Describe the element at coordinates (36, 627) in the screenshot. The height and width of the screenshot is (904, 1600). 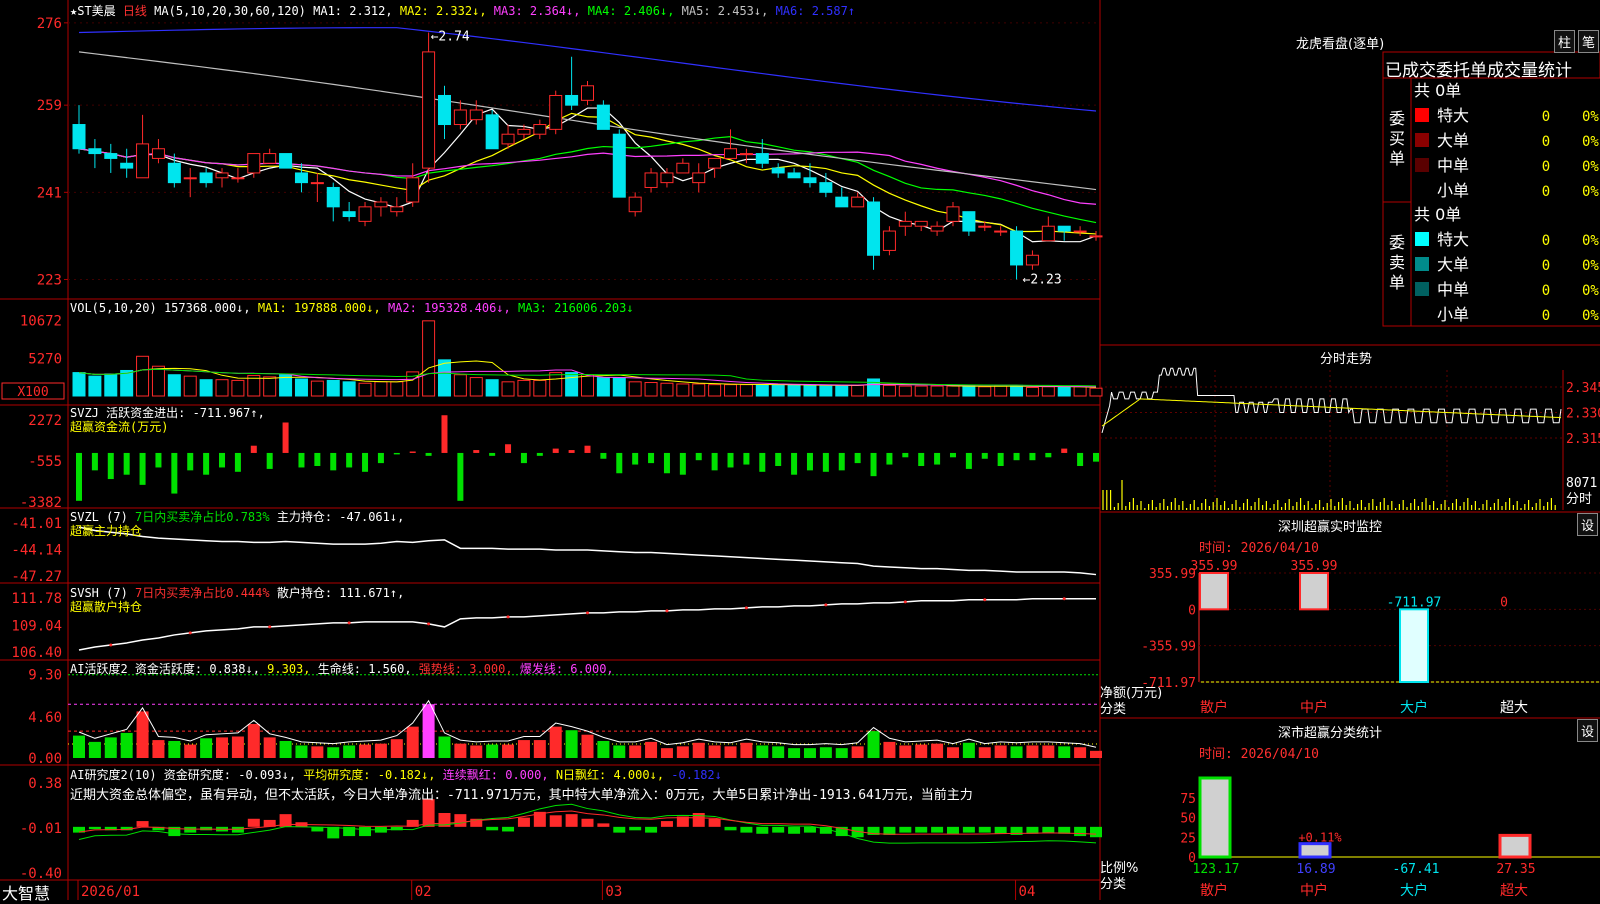
I see `svsh-axis-label: 109.04` at that location.